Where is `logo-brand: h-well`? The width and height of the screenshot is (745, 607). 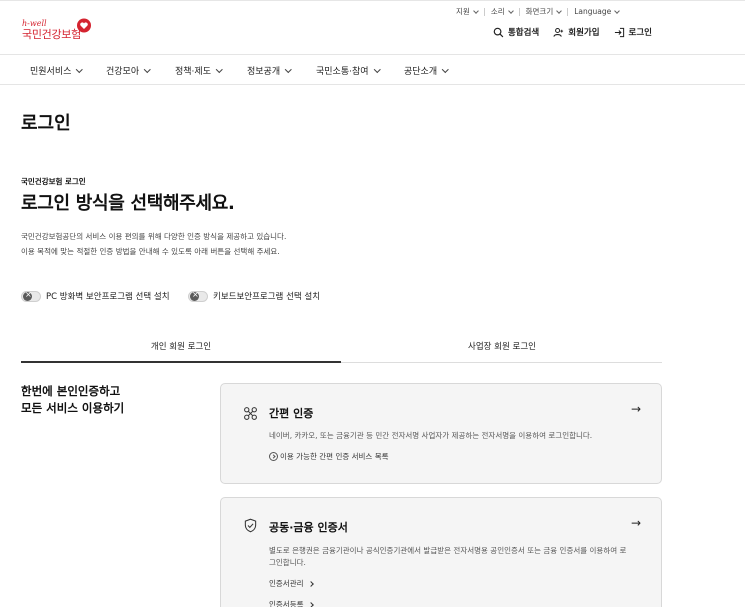
logo-brand: h-well is located at coordinates (34, 23).